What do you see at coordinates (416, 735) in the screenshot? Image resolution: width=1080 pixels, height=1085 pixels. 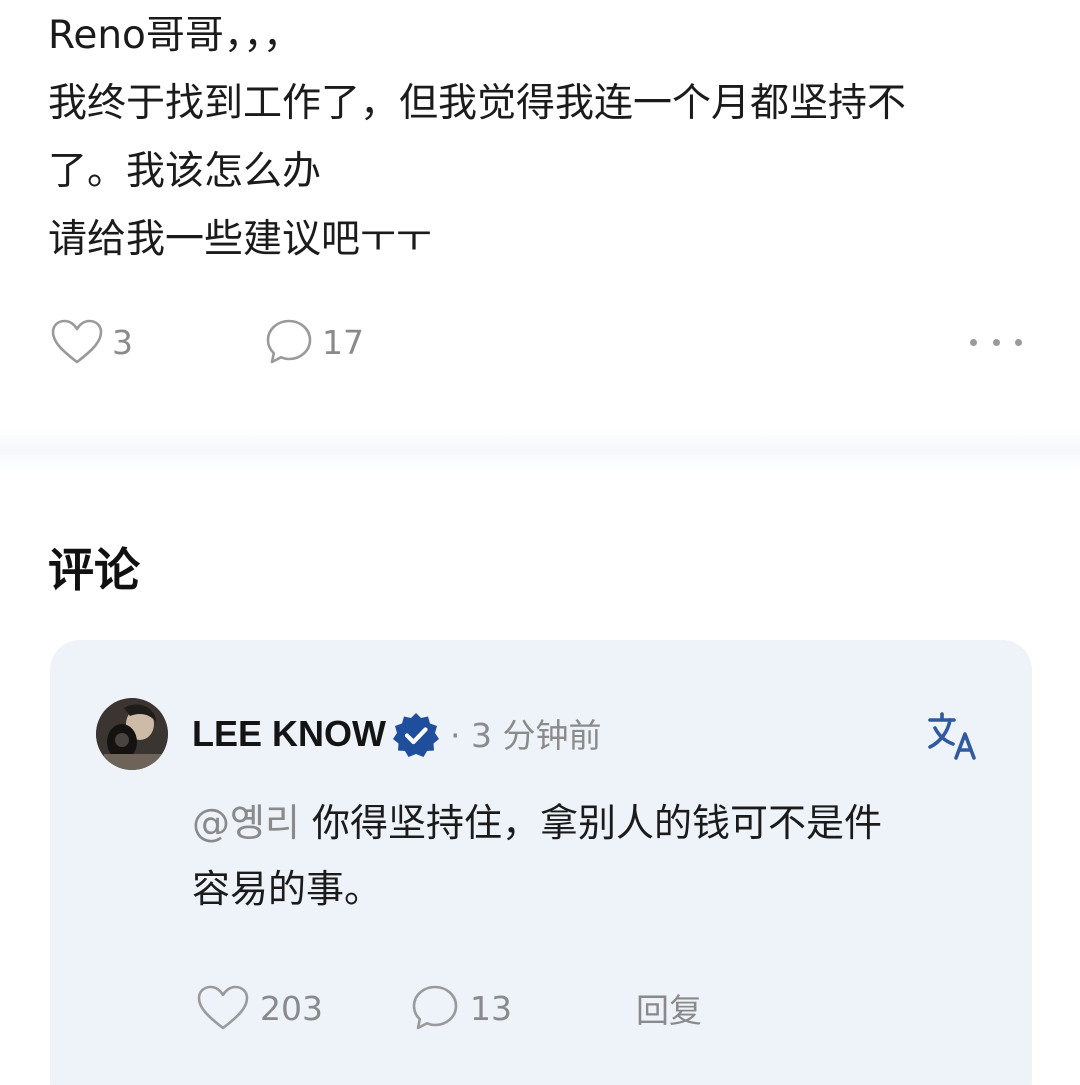 I see `verified-badge-icon` at bounding box center [416, 735].